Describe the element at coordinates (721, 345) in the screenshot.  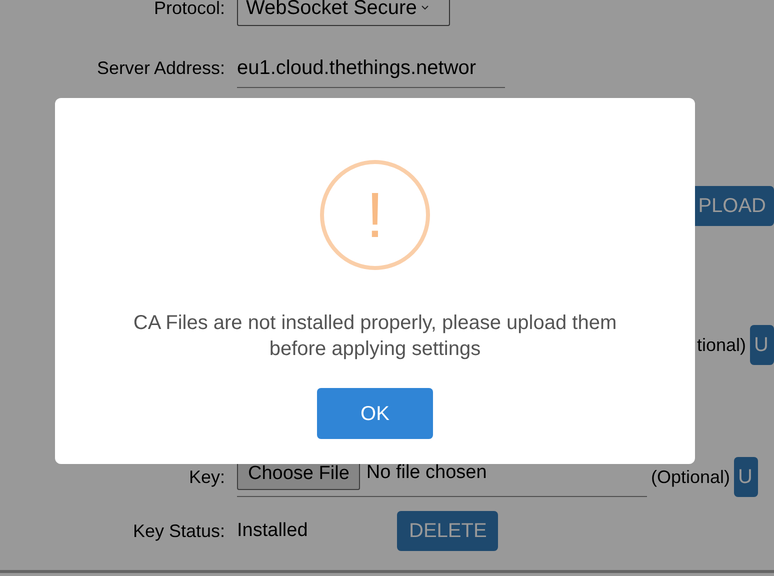
I see `optional-note: tional)` at that location.